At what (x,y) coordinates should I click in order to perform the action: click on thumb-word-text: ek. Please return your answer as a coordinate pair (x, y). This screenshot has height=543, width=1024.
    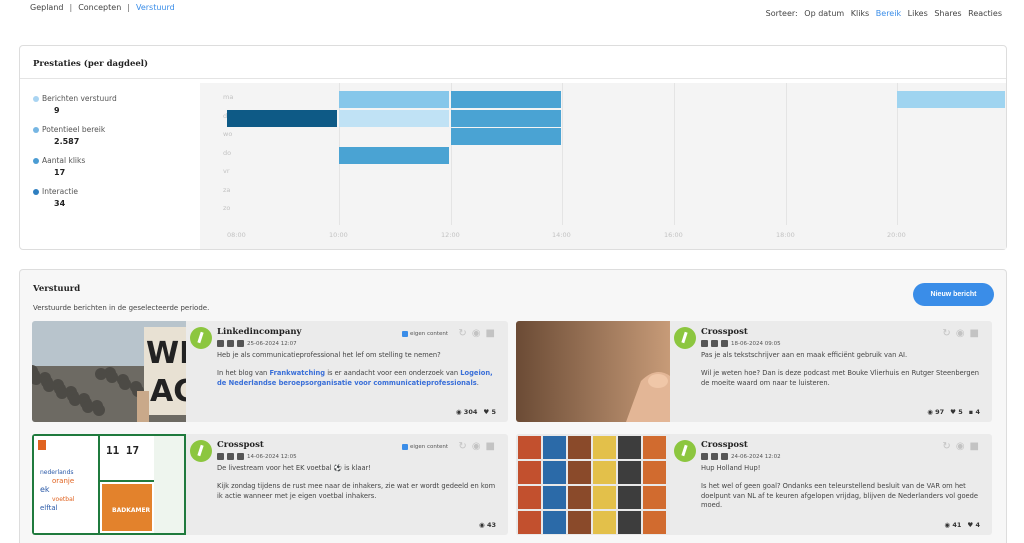
    Looking at the image, I should click on (45, 489).